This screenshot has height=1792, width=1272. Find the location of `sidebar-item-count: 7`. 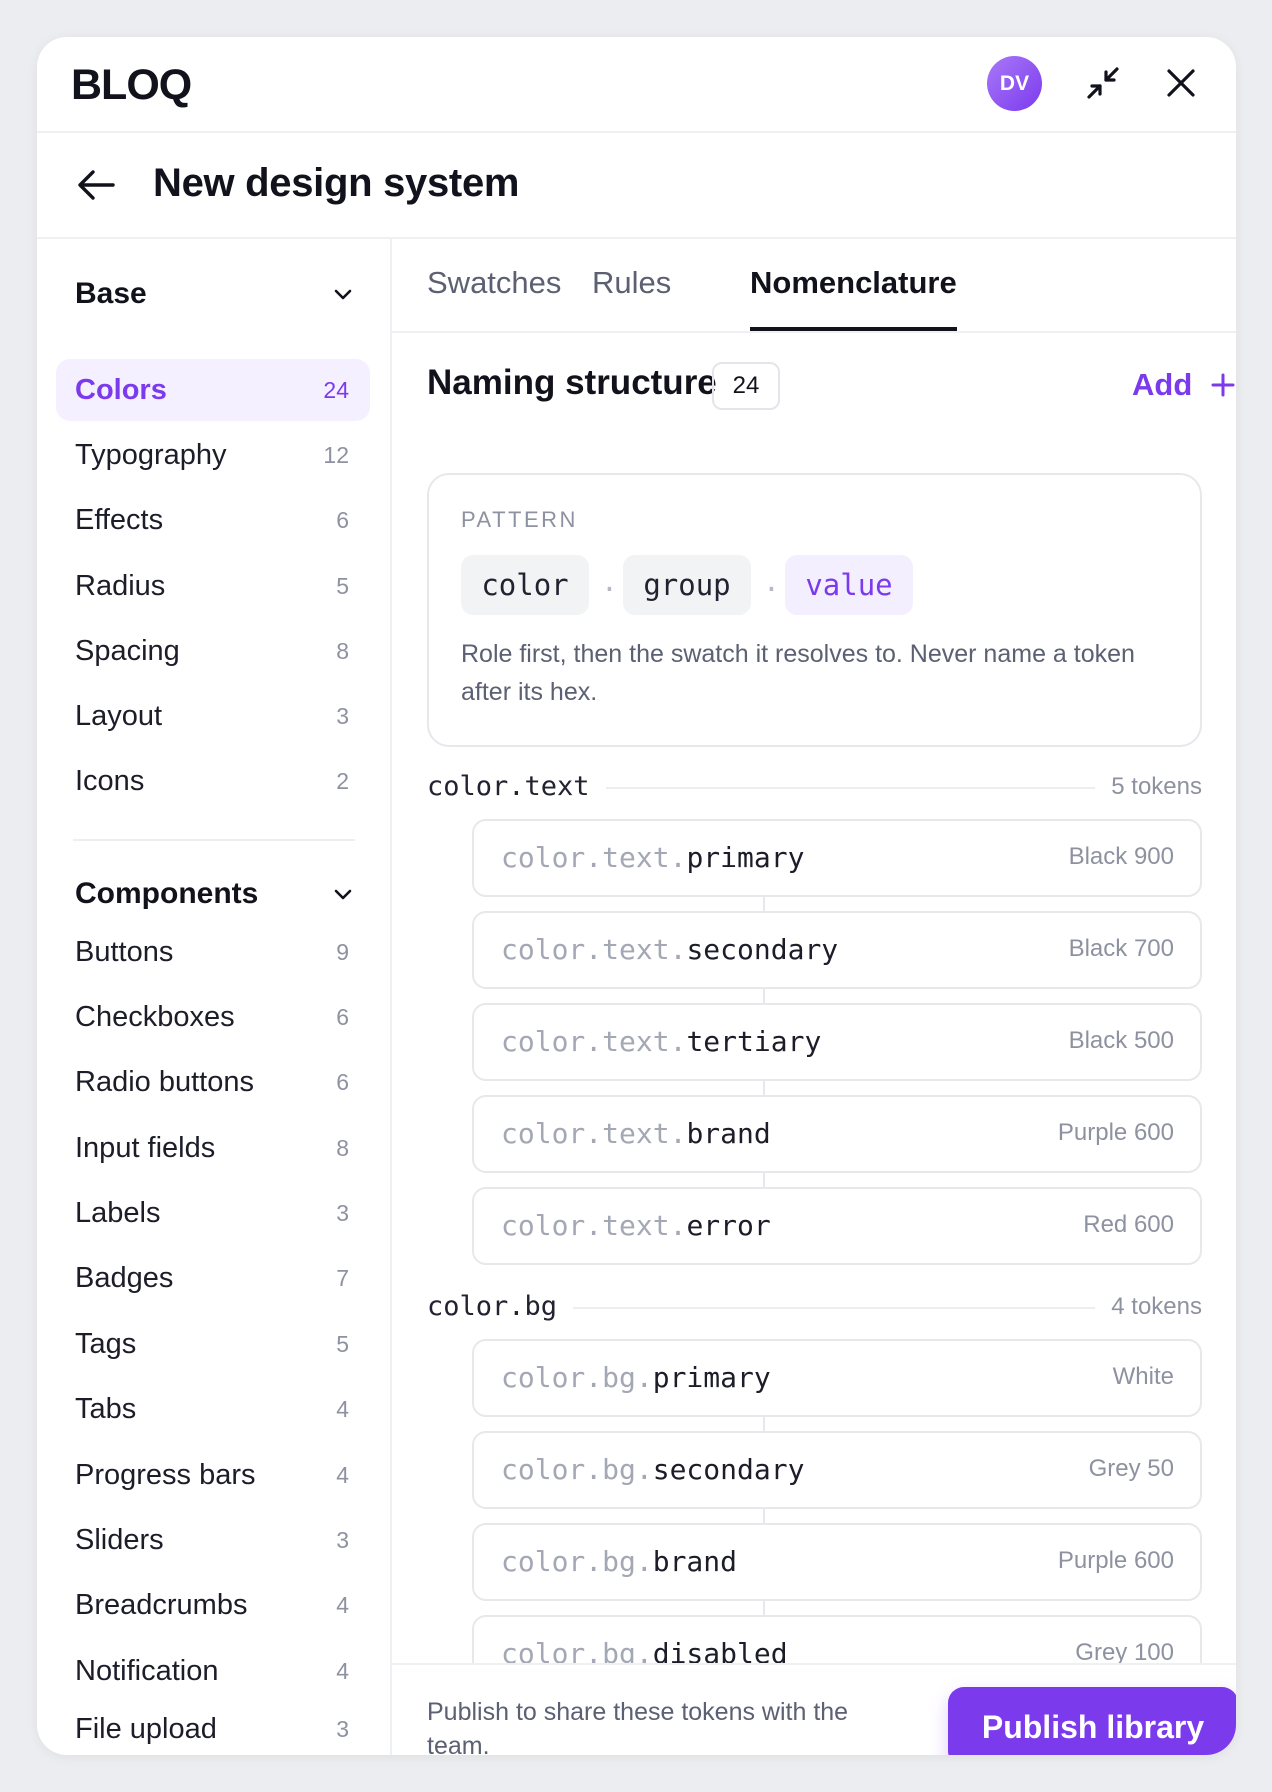

sidebar-item-count: 7 is located at coordinates (342, 1277).